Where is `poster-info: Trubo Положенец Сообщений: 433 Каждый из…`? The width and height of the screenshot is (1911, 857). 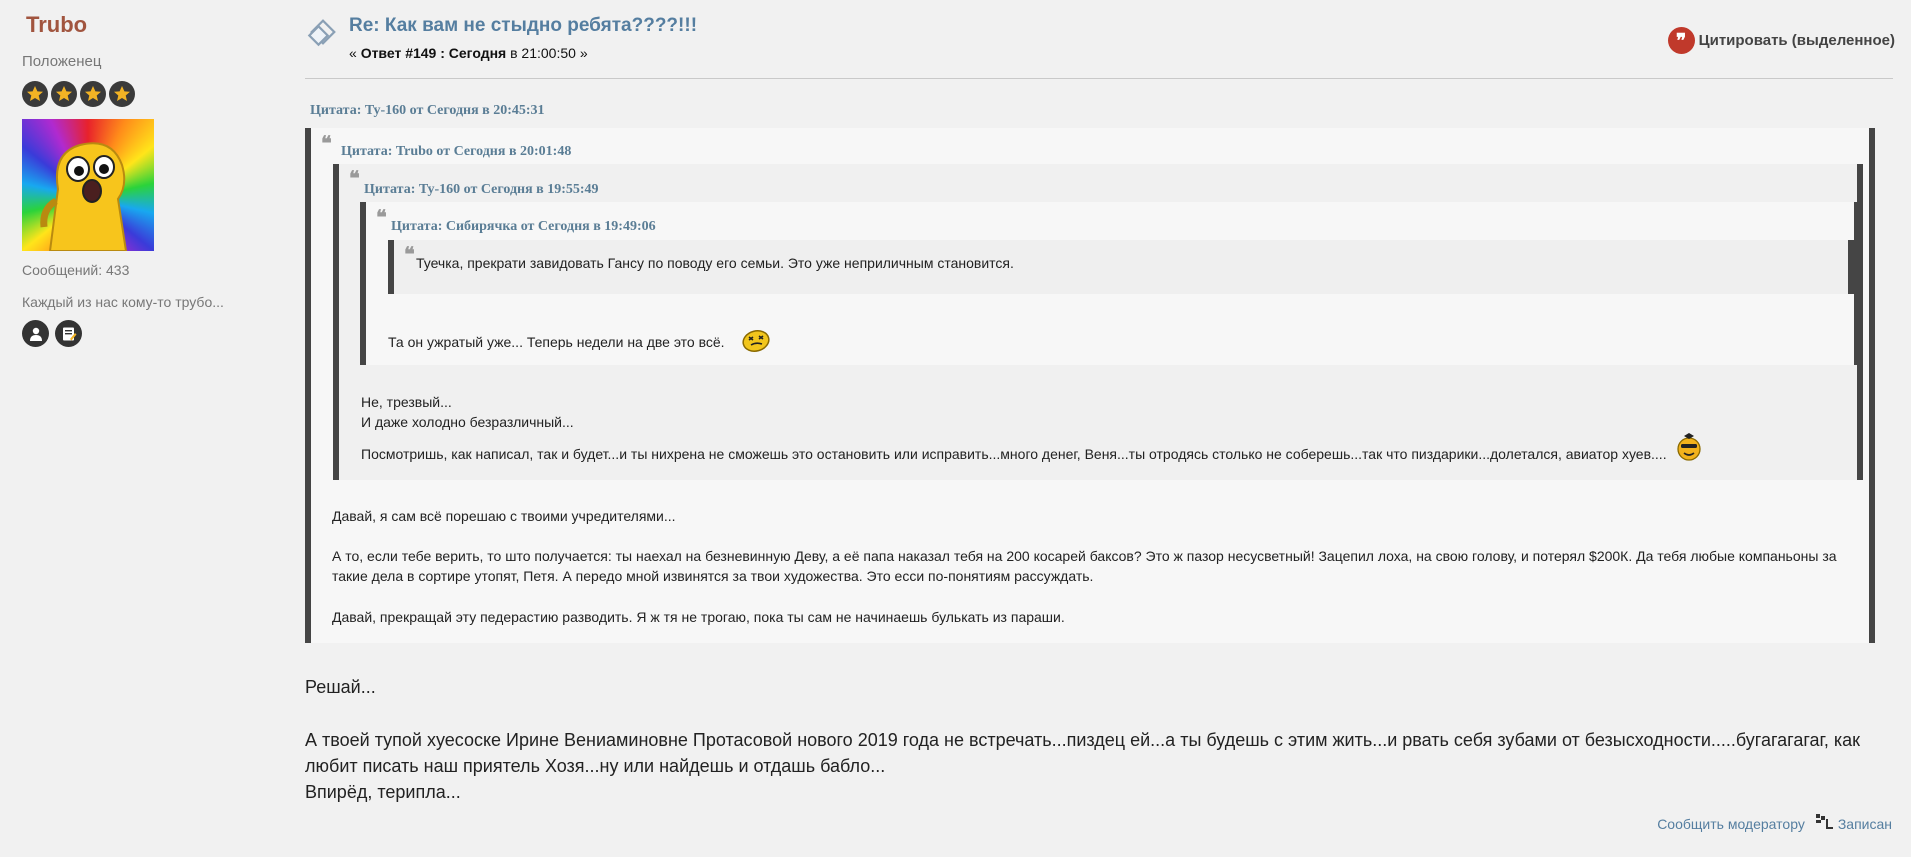 poster-info: Trubo Положенец Сообщений: 433 Каждый из… is located at coordinates (147, 179).